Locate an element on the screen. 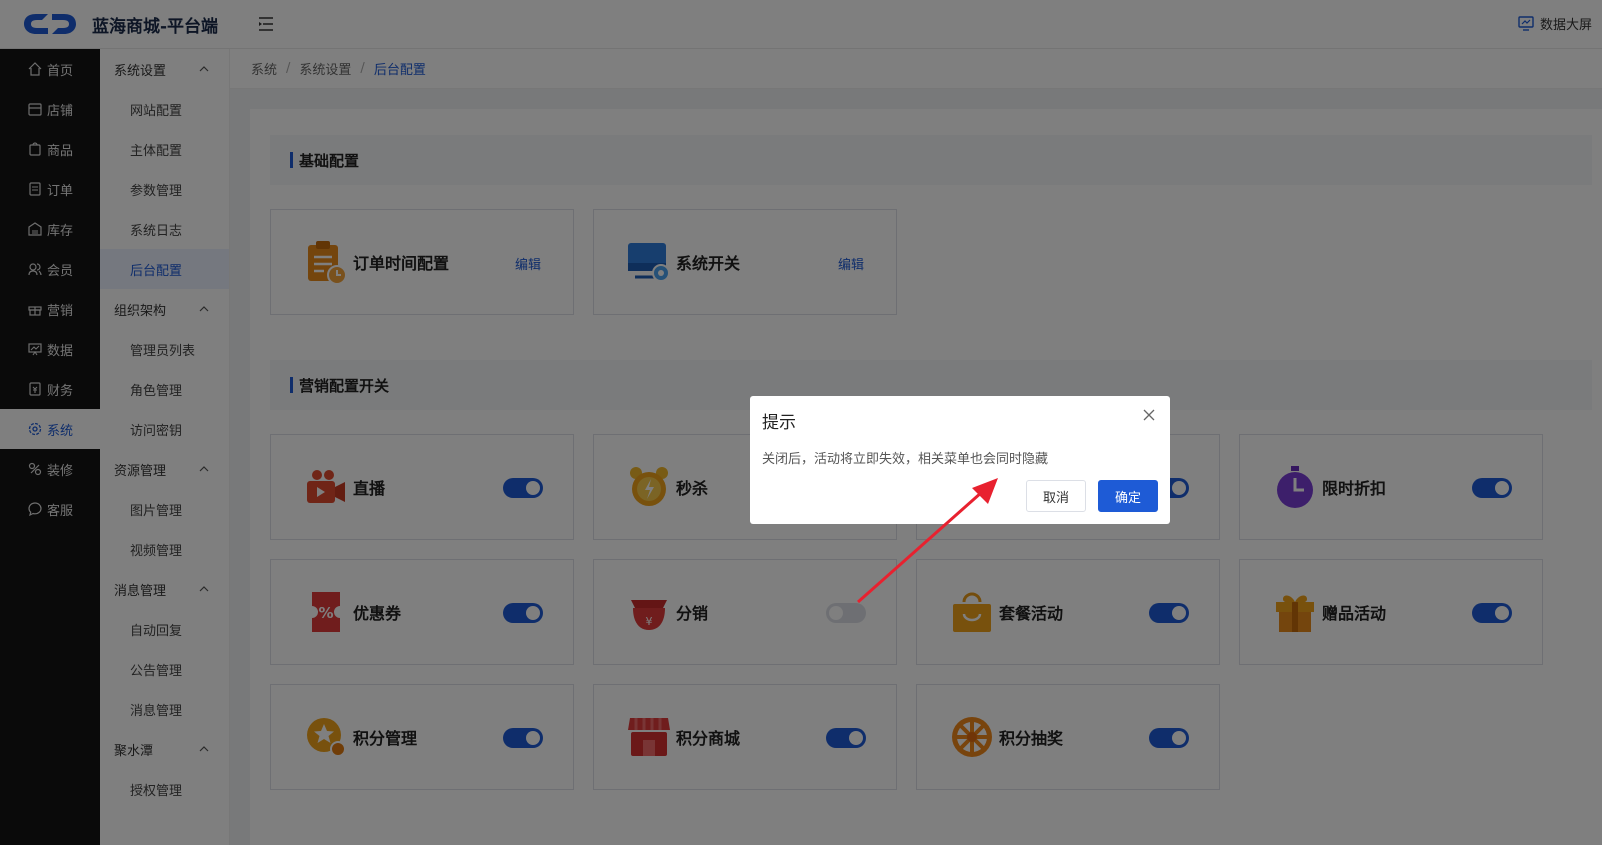 This screenshot has height=845, width=1602. dialog-title: 提示 is located at coordinates (779, 423).